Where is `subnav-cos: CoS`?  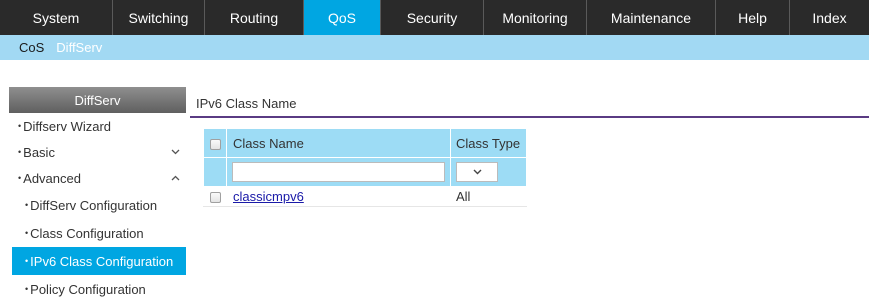
subnav-cos: CoS is located at coordinates (31, 47).